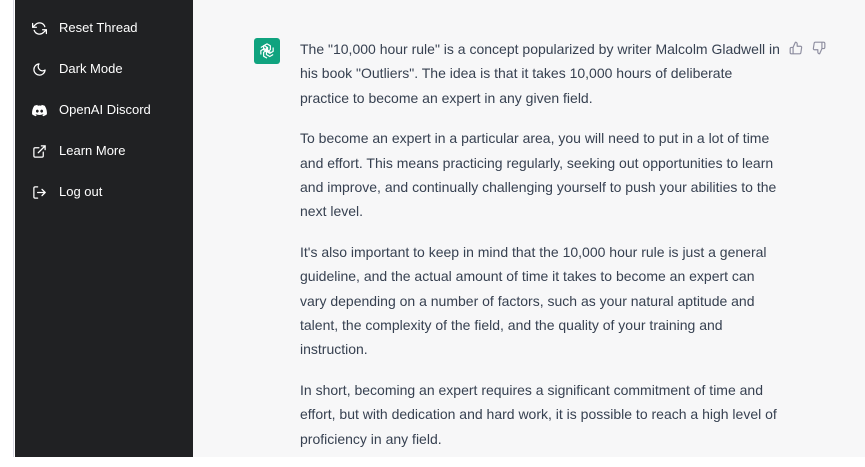  What do you see at coordinates (98, 27) in the screenshot?
I see `sidebar-item-label: Reset Thread` at bounding box center [98, 27].